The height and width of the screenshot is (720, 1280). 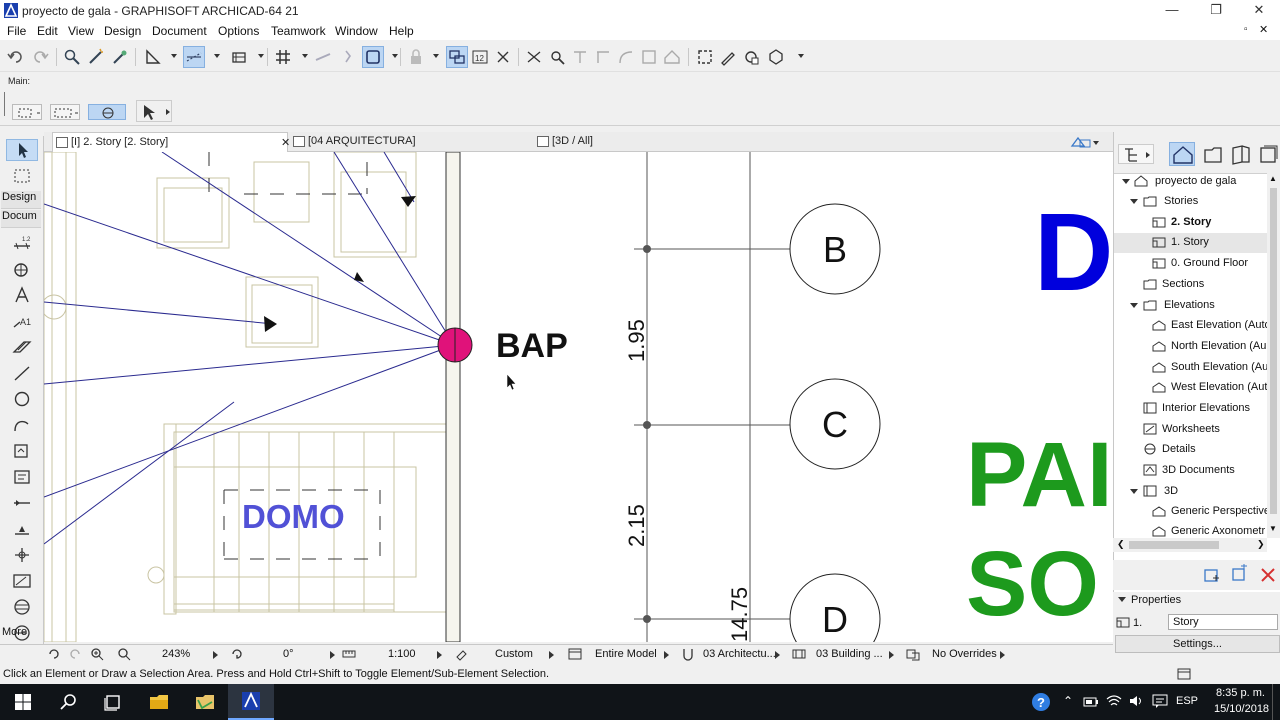 What do you see at coordinates (23, 702) in the screenshot?
I see `start-button` at bounding box center [23, 702].